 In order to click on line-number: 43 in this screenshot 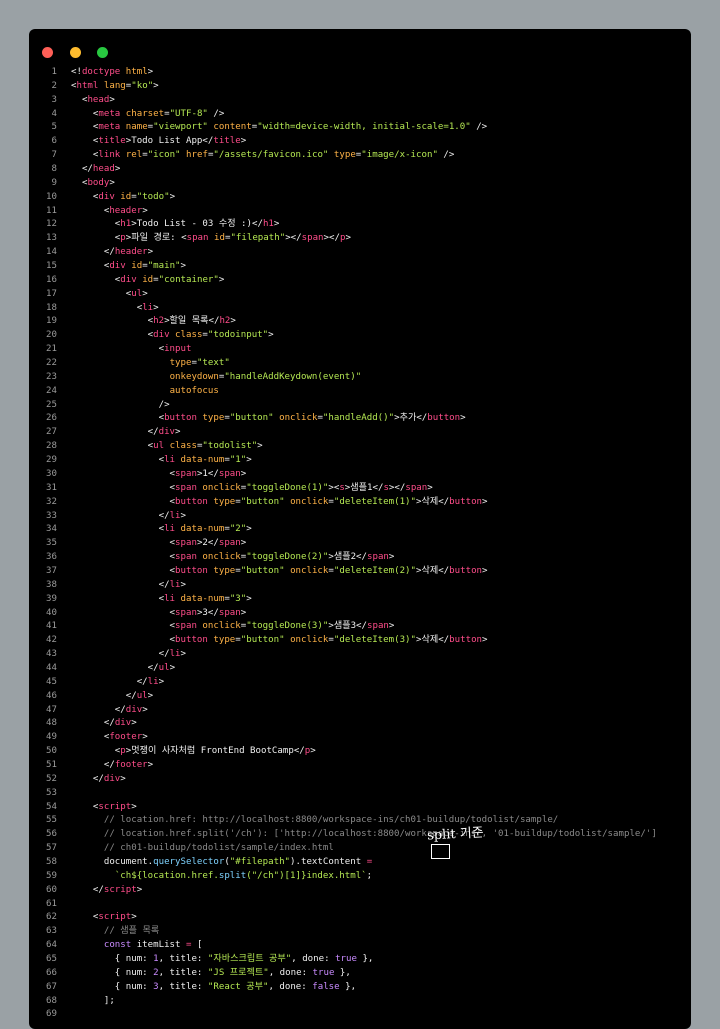, I will do `click(51, 654)`.